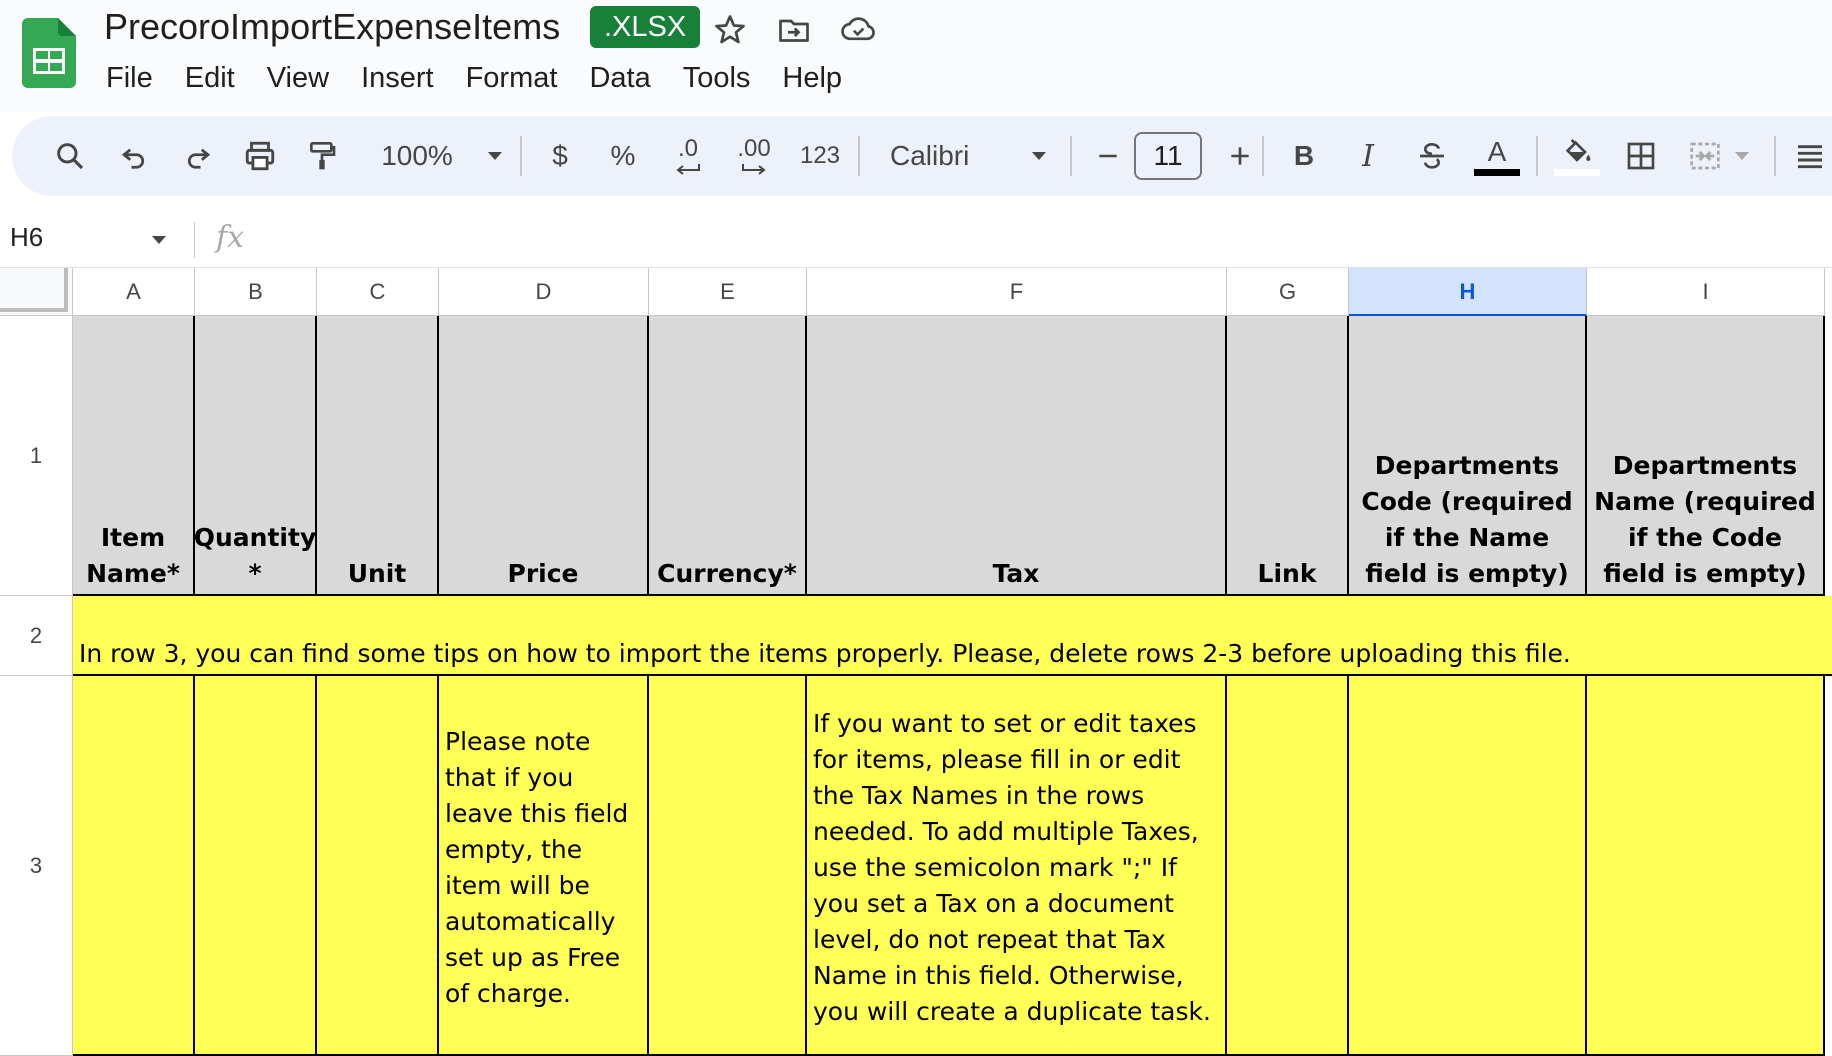 The width and height of the screenshot is (1832, 1056). What do you see at coordinates (49, 53) in the screenshot?
I see `sheets-logo-icon` at bounding box center [49, 53].